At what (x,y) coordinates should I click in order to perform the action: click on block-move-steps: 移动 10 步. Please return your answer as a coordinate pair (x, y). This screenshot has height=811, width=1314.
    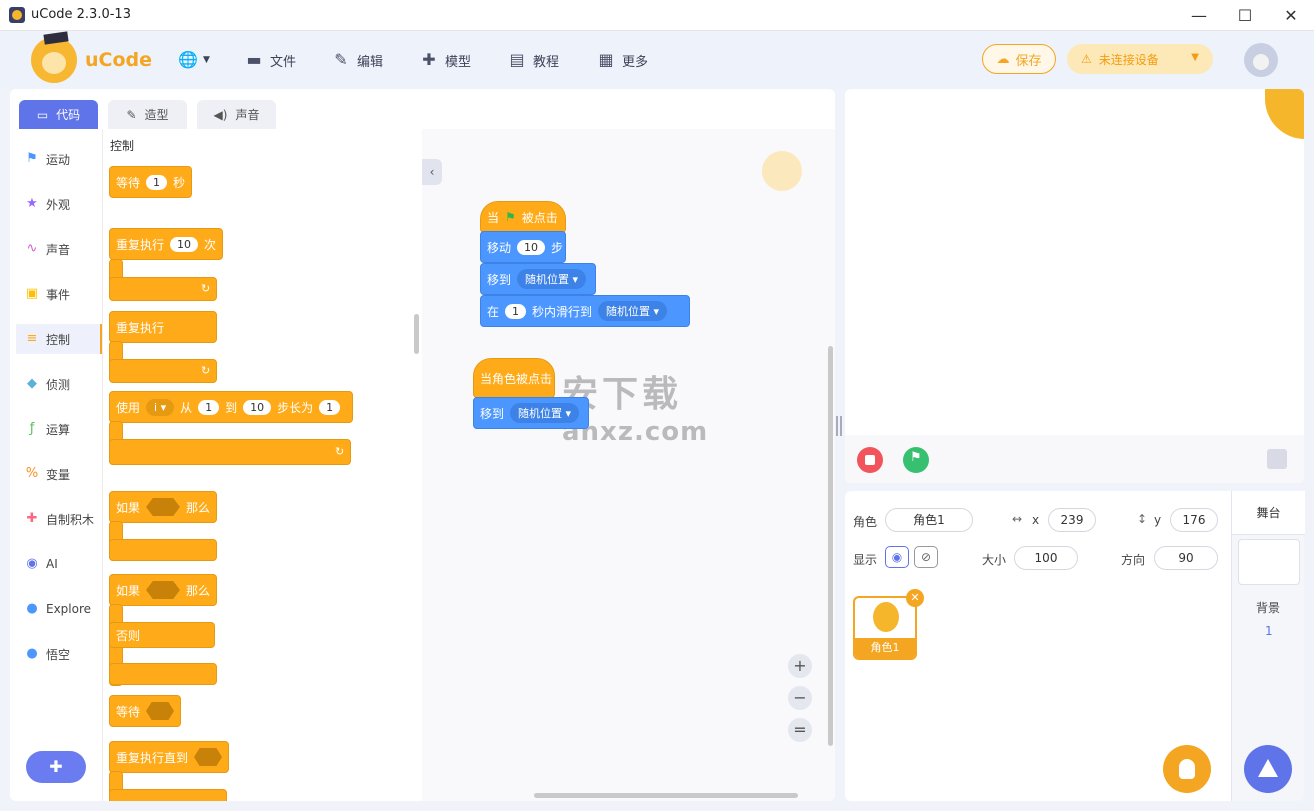
    Looking at the image, I should click on (523, 247).